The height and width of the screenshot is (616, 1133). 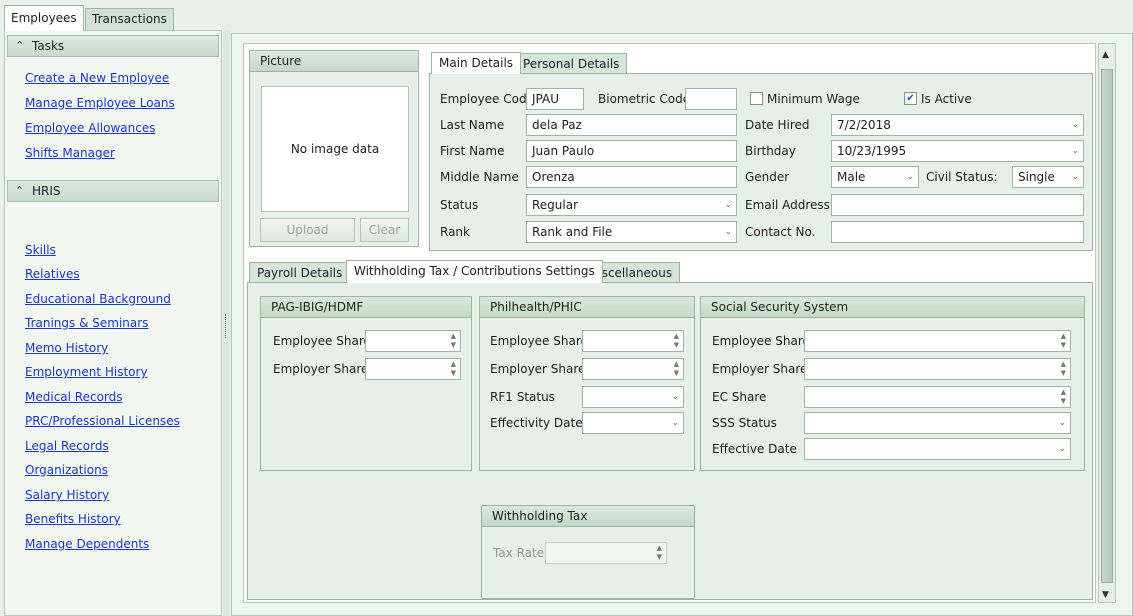 I want to click on link-trainings-seminars: Tranings & Seminars, so click(x=86, y=323).